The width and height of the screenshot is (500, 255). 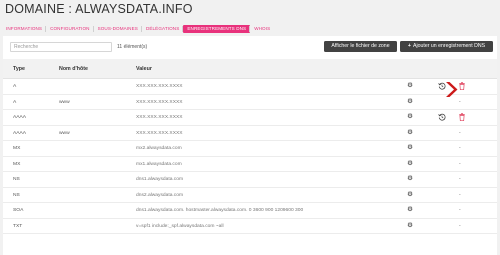 I want to click on search-input, so click(x=61, y=47).